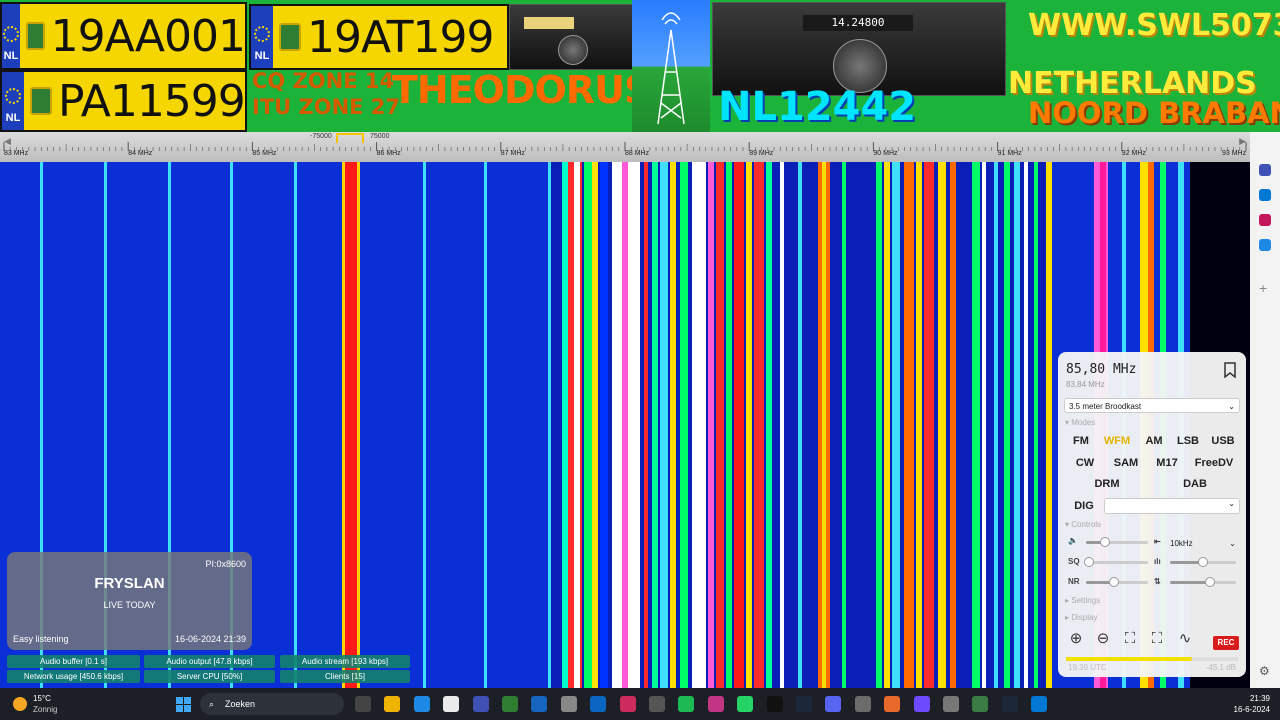 The image size is (1280, 720). What do you see at coordinates (1009, 153) in the screenshot?
I see `scale-label: 91 MHz` at bounding box center [1009, 153].